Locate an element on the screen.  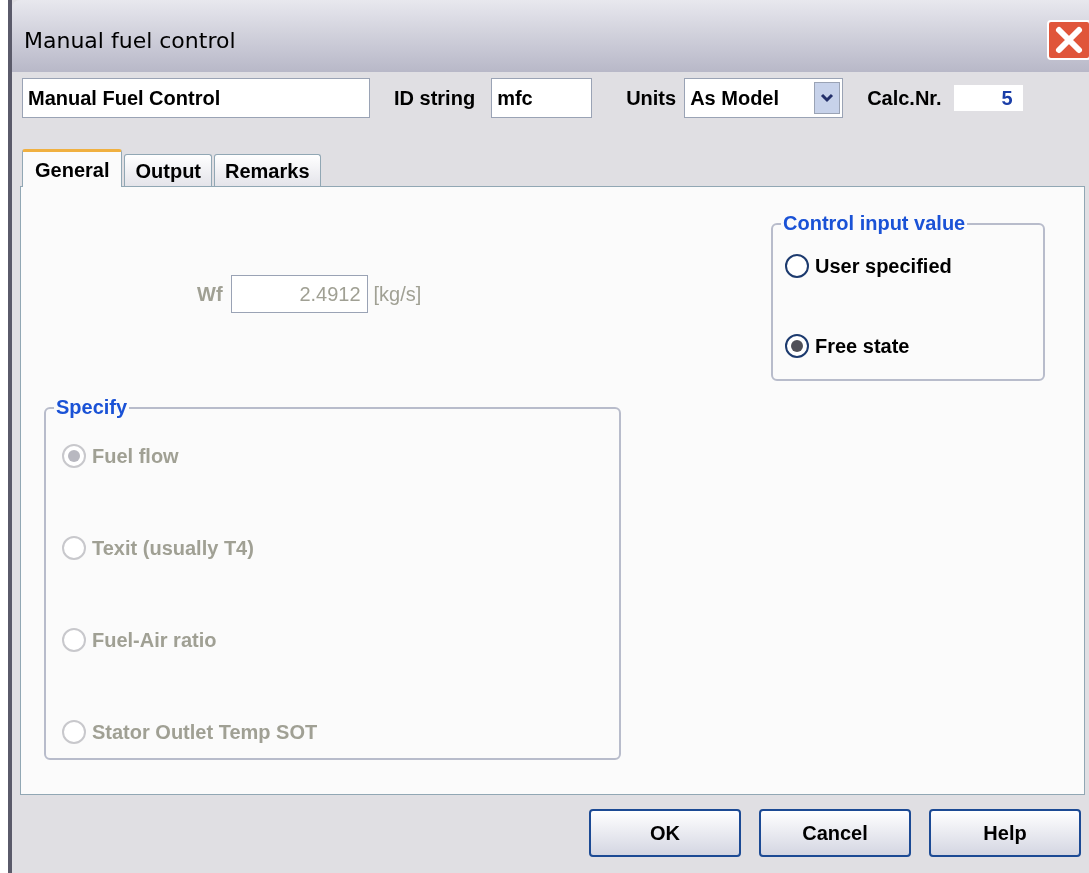
dialog-button: OK is located at coordinates (665, 833).